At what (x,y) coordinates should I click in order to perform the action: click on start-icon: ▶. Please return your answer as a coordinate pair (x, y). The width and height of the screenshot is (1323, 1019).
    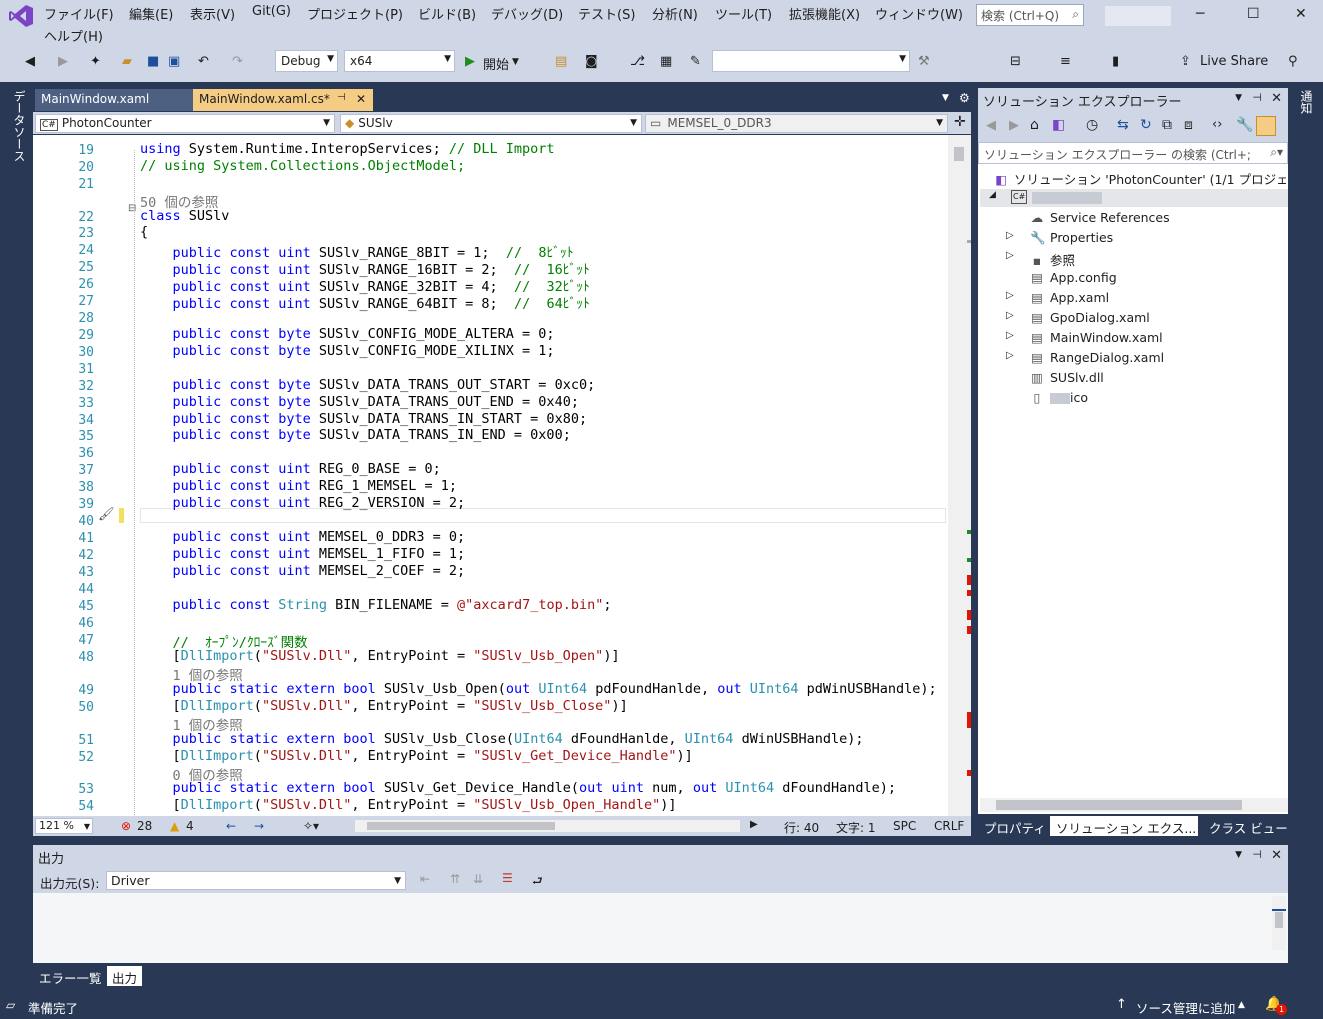
    Looking at the image, I should click on (470, 61).